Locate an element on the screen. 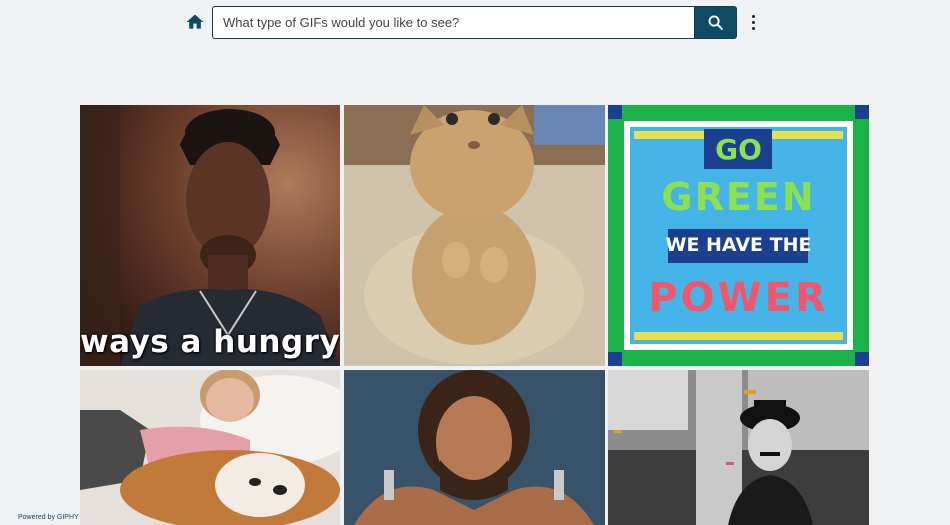 The image size is (950, 525). search-button is located at coordinates (715, 22).